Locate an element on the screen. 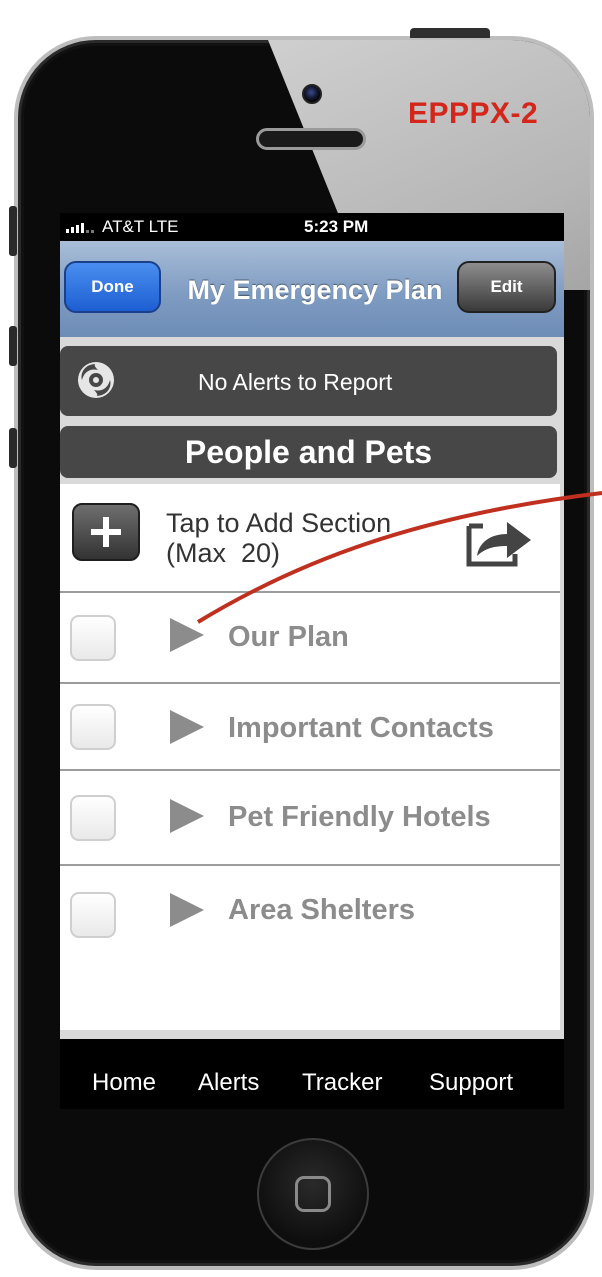 This screenshot has height=1277, width=602. list-item: Area Shelters is located at coordinates (310, 948).